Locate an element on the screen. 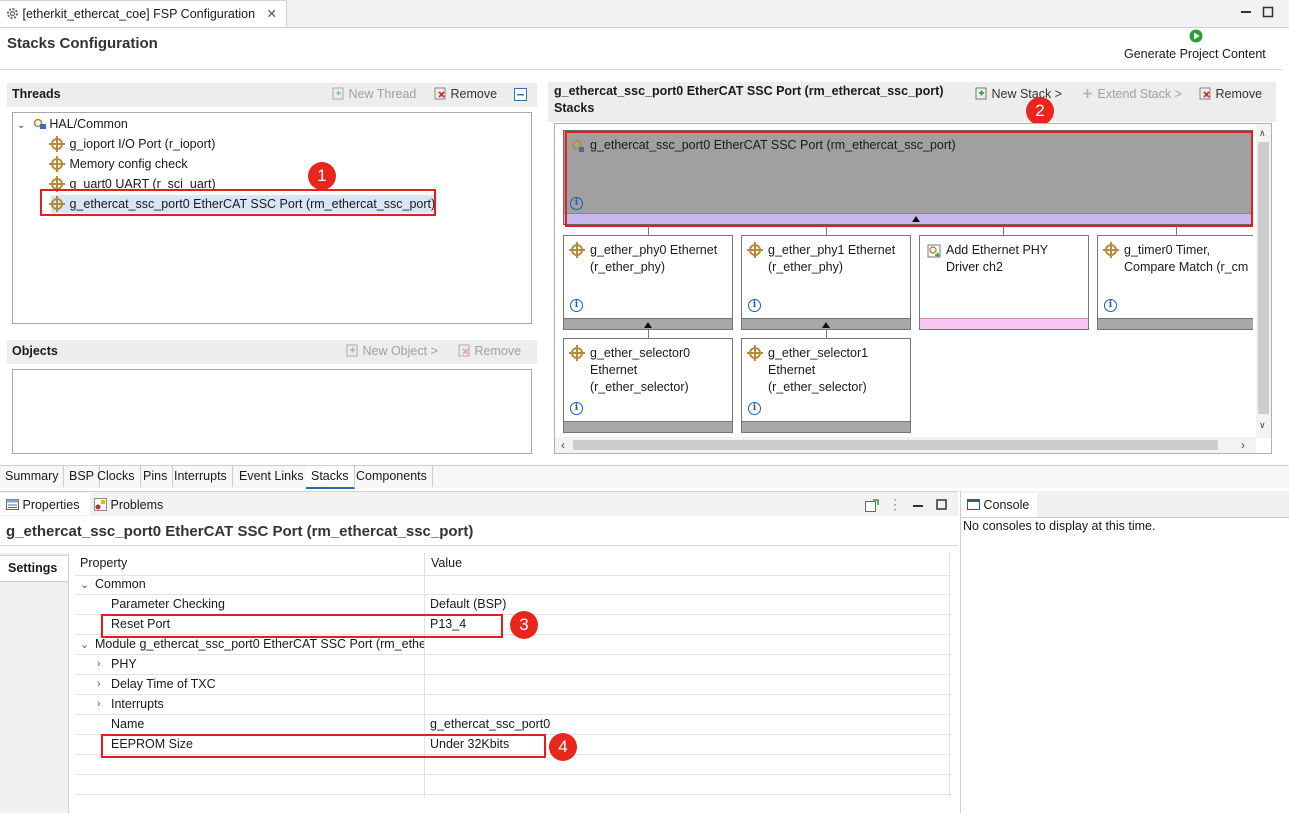 The width and height of the screenshot is (1289, 814). properties-icon is located at coordinates (12, 504).